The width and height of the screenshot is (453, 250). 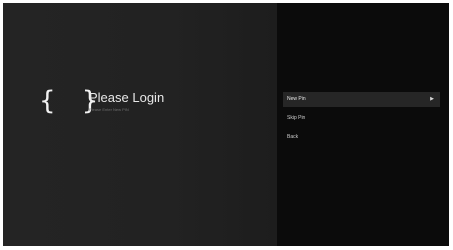 I want to click on menu-item-skip-pin: Skip Pin, so click(x=361, y=118).